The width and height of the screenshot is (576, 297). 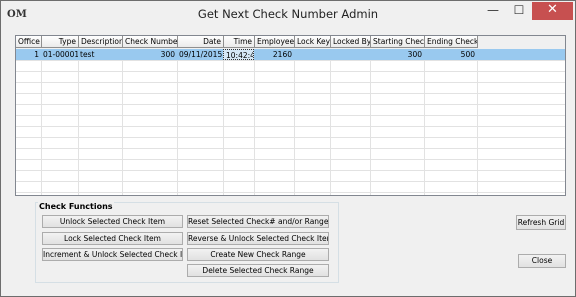 I want to click on cell-locked-by, so click(x=350, y=54).